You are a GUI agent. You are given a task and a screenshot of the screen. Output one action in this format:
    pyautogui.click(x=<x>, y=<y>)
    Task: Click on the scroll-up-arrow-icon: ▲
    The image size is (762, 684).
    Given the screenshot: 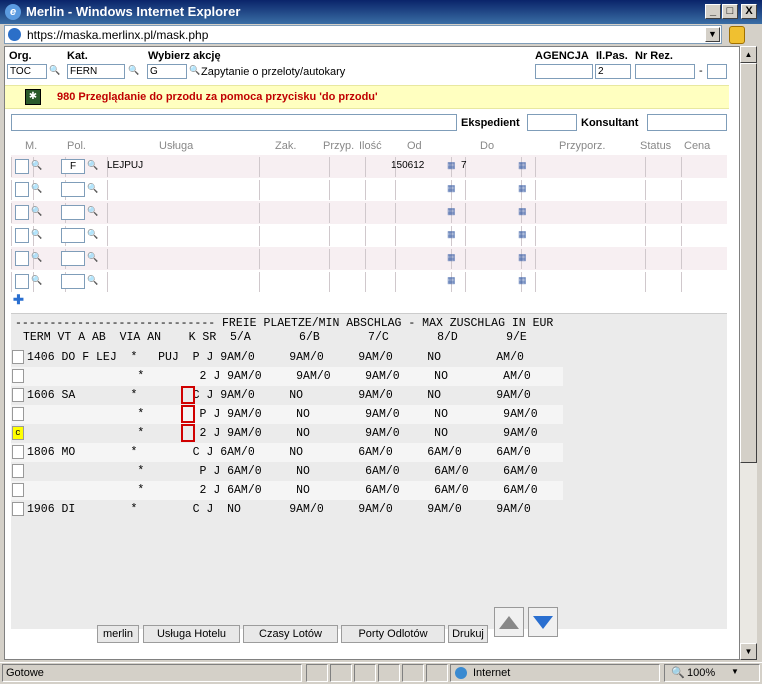 What is the action you would take?
    pyautogui.click(x=748, y=54)
    